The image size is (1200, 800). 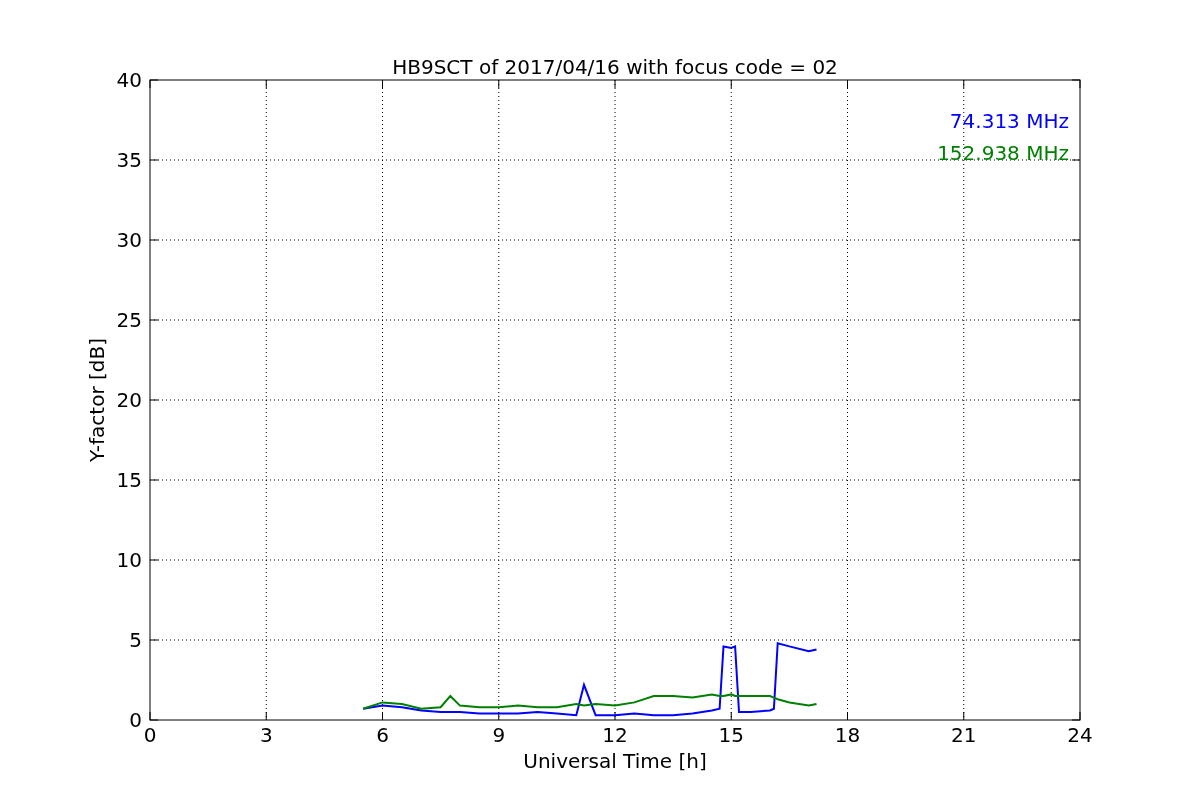 What do you see at coordinates (615, 67) in the screenshot?
I see `chart-title: HB9SCT of 2017/04/16 with focus code = 02` at bounding box center [615, 67].